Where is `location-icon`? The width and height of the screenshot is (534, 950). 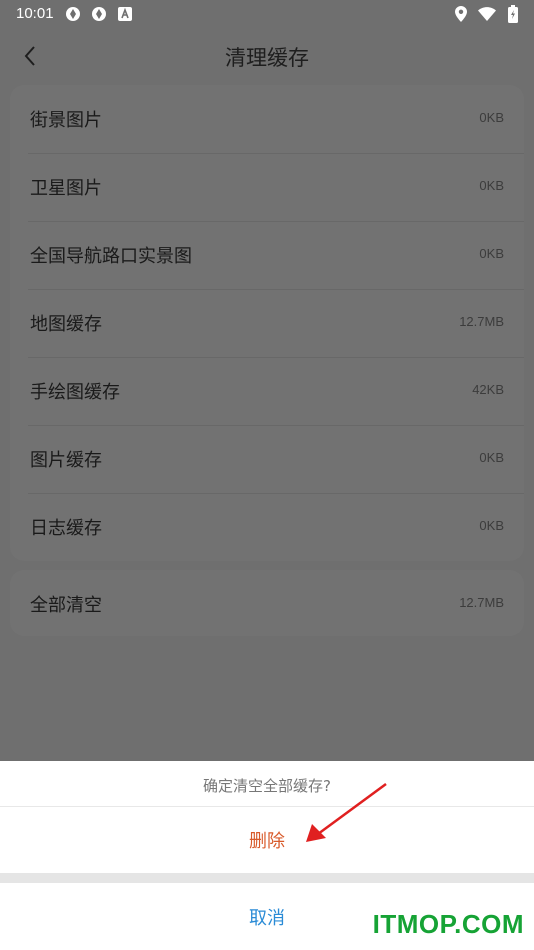
location-icon is located at coordinates (461, 14).